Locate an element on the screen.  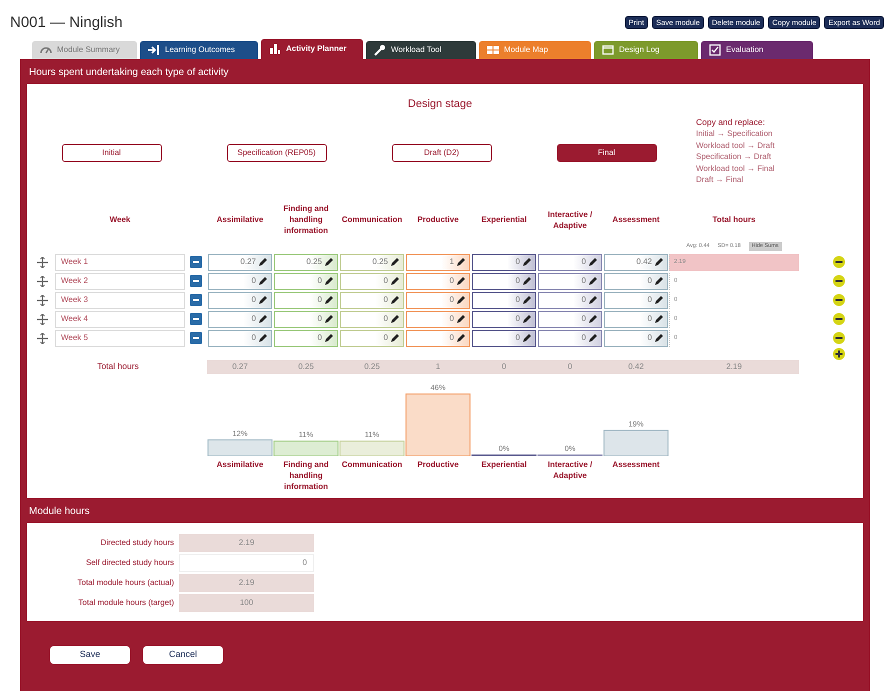
category-label: Assessment is located at coordinates (636, 464).